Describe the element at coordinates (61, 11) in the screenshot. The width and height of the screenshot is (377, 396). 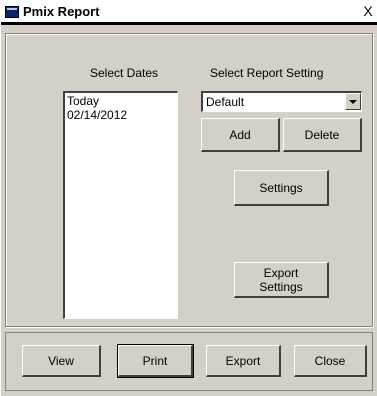
I see `window-title: Pmix Report` at that location.